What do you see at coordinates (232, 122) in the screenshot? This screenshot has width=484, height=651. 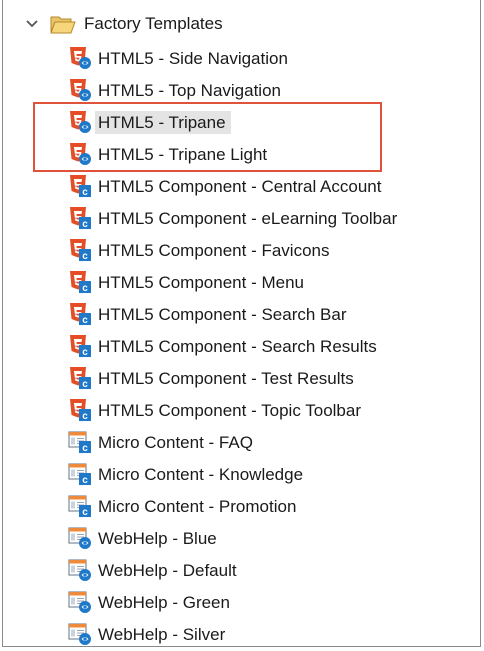 I see `tree-item: HTML5 - Tripane` at bounding box center [232, 122].